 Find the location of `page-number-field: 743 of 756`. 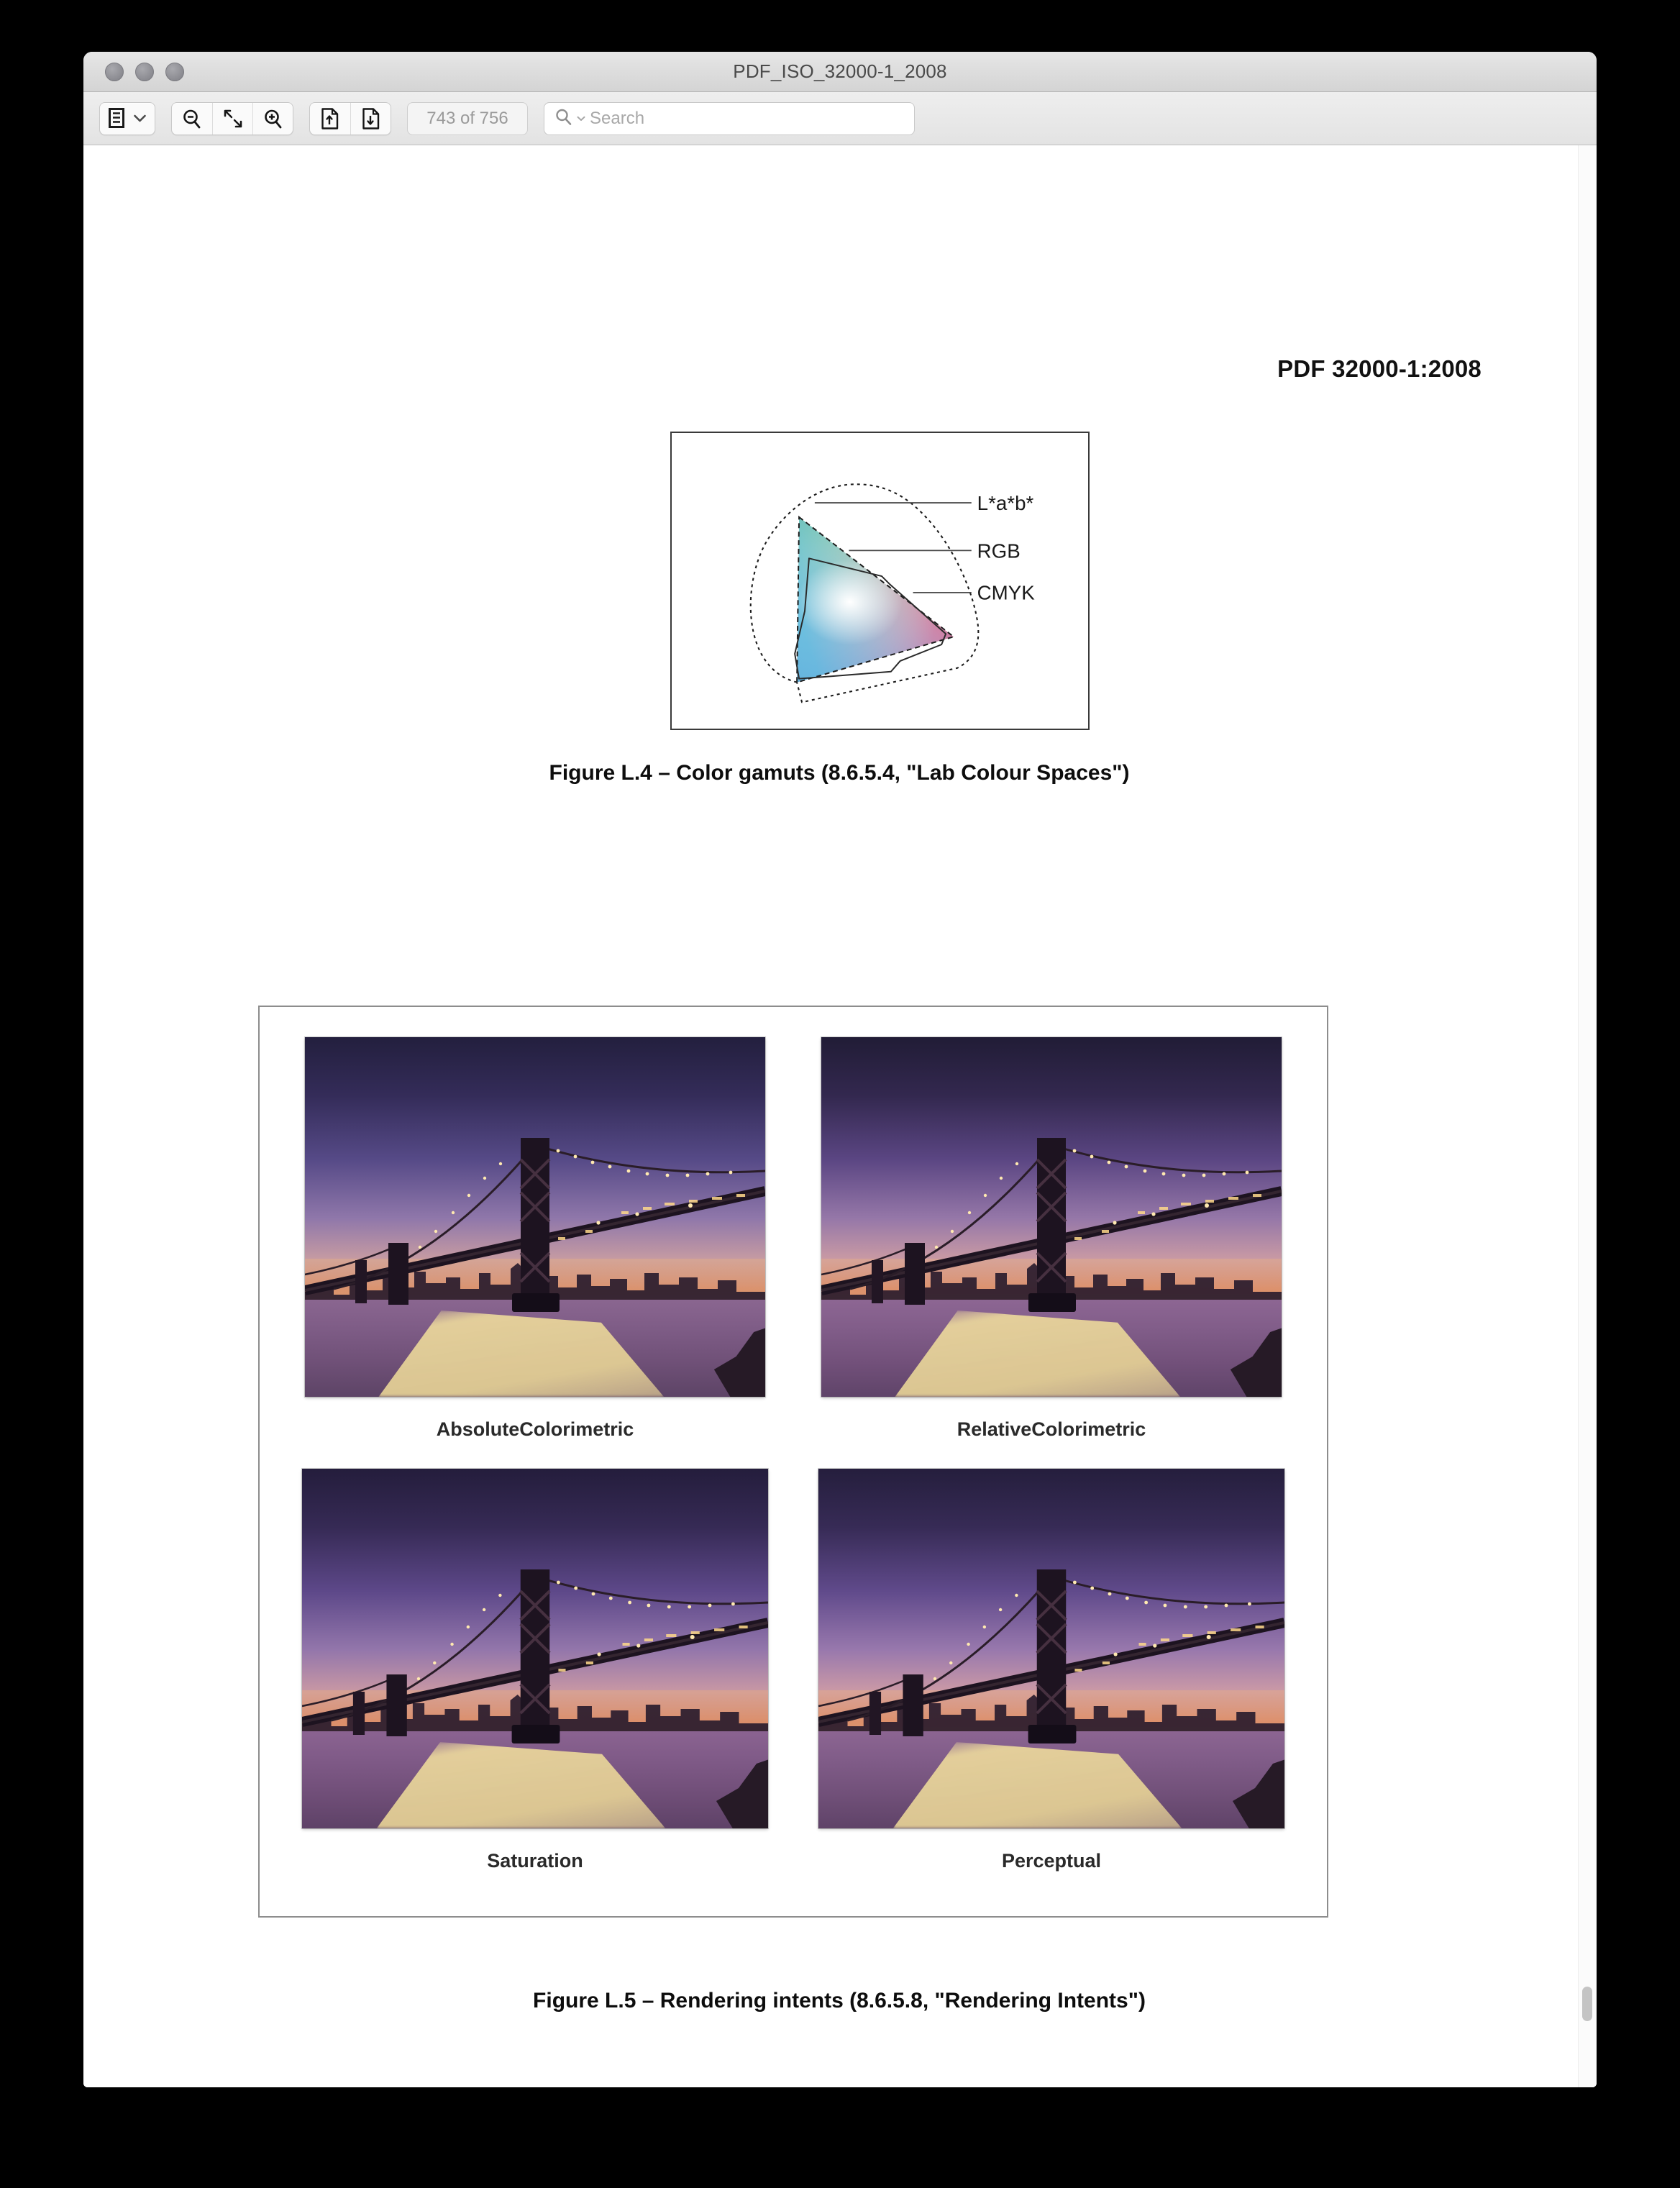

page-number-field: 743 of 756 is located at coordinates (467, 118).